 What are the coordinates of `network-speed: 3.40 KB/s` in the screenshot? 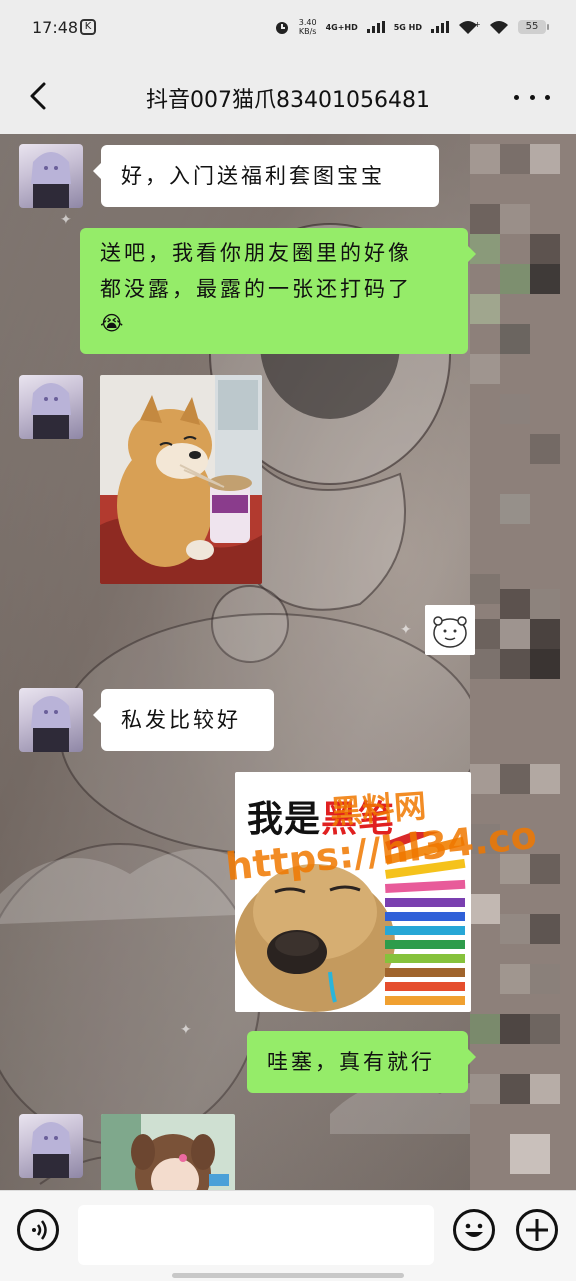 It's located at (308, 27).